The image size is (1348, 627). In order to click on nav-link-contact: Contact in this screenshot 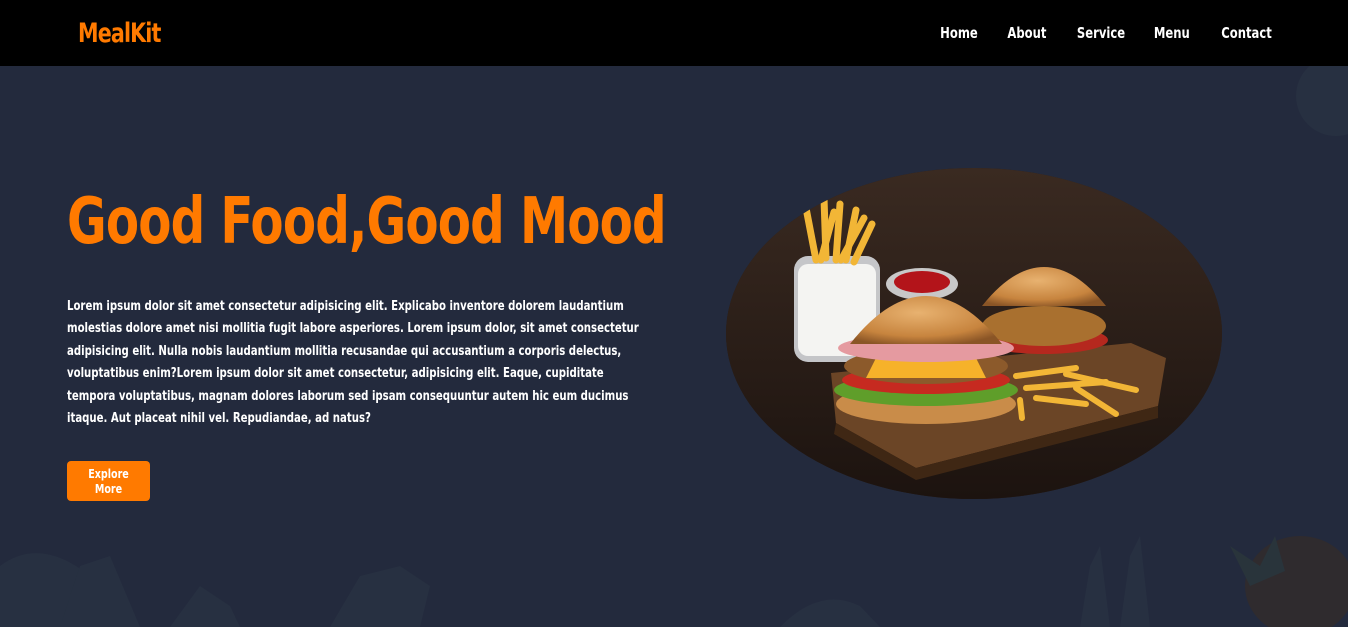, I will do `click(1246, 33)`.